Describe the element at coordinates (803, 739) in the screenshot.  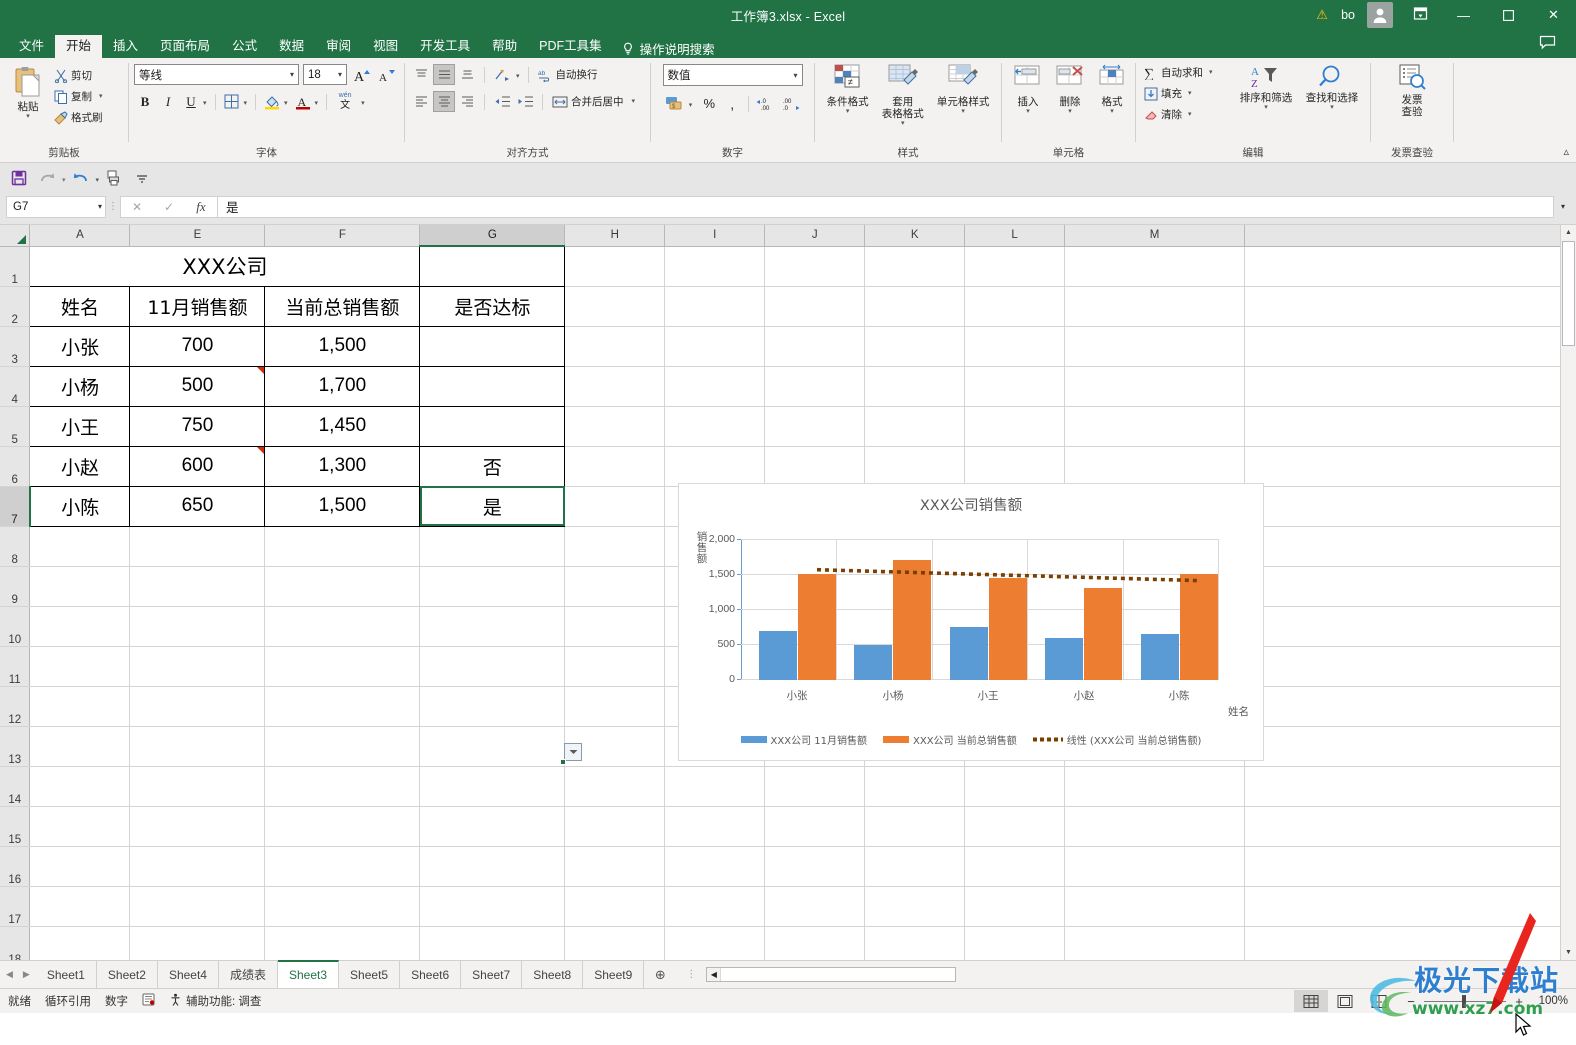
I see `legend-item-series1: XXX公司 11月销售额` at that location.